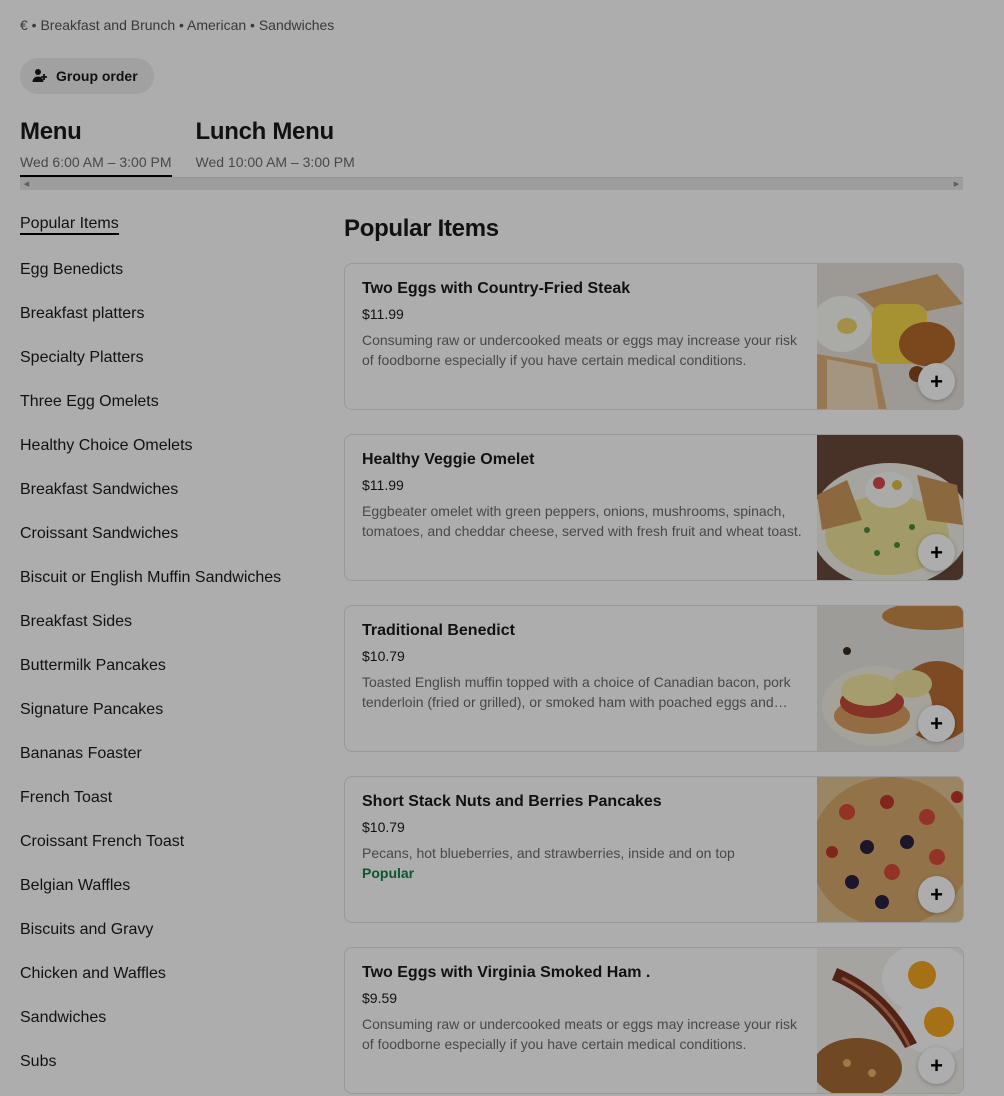 The image size is (1004, 1096). I want to click on sidebar-item-croissant-sandwiches: Croissant Sandwiches, so click(158, 544).